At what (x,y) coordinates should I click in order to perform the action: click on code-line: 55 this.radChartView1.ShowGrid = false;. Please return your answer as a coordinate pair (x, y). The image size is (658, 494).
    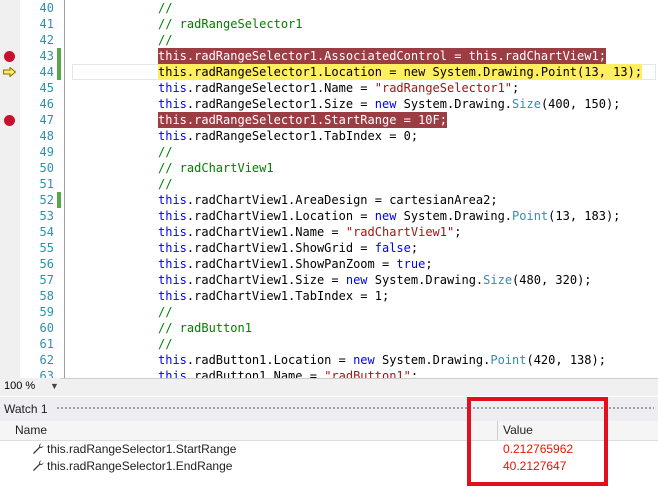
    Looking at the image, I should click on (329, 248).